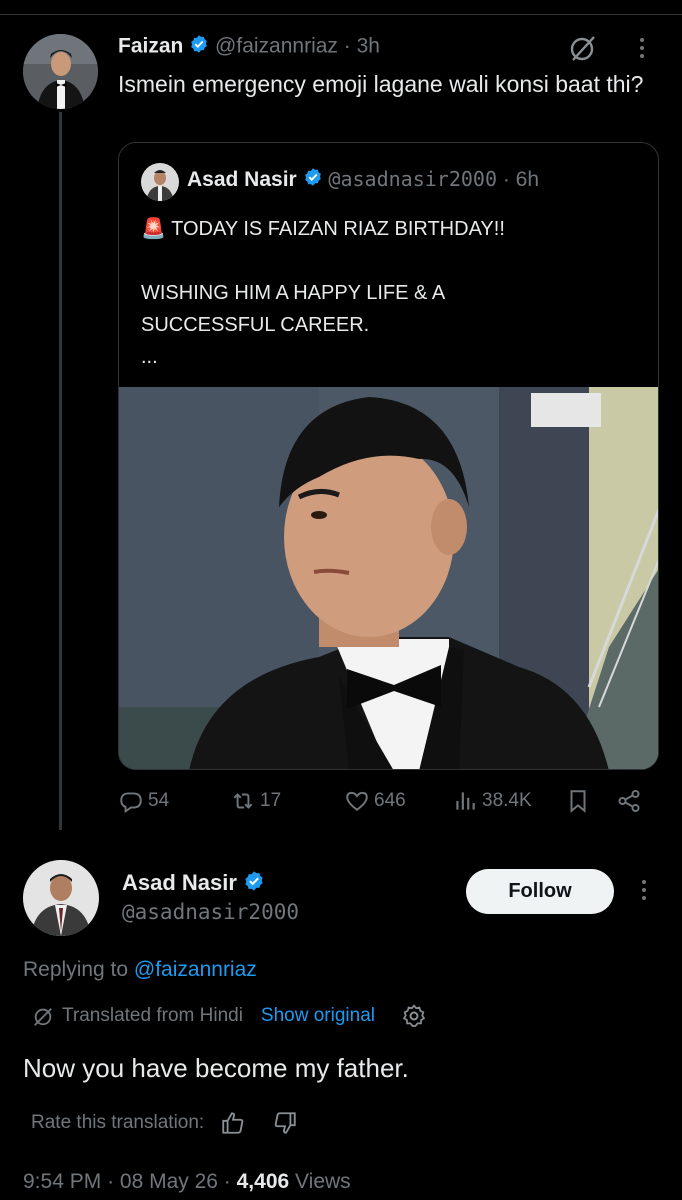  I want to click on quoted-line-3: SUCCESSFUL CAREER., so click(255, 325).